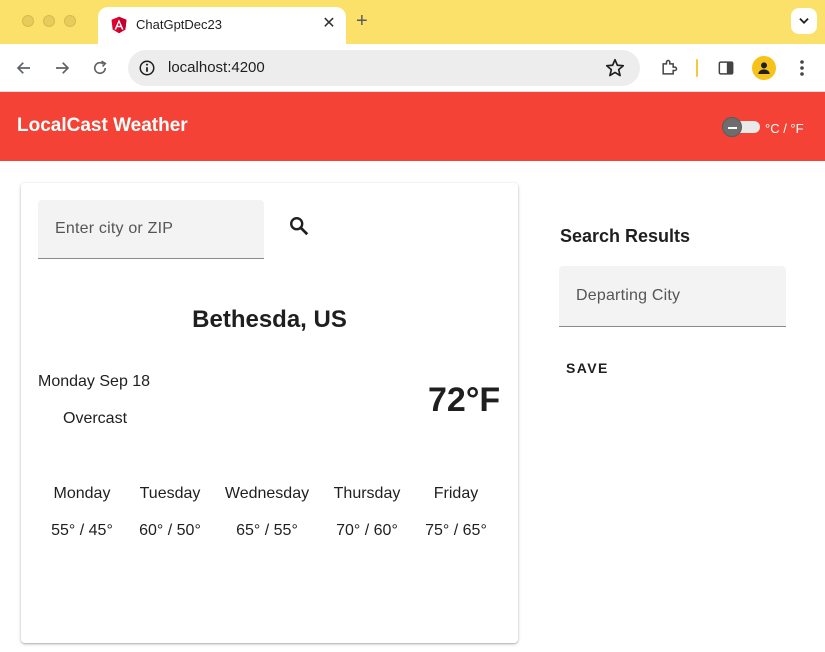 Image resolution: width=825 pixels, height=652 pixels. I want to click on forecast-temp-range: 70° / 60°, so click(367, 530).